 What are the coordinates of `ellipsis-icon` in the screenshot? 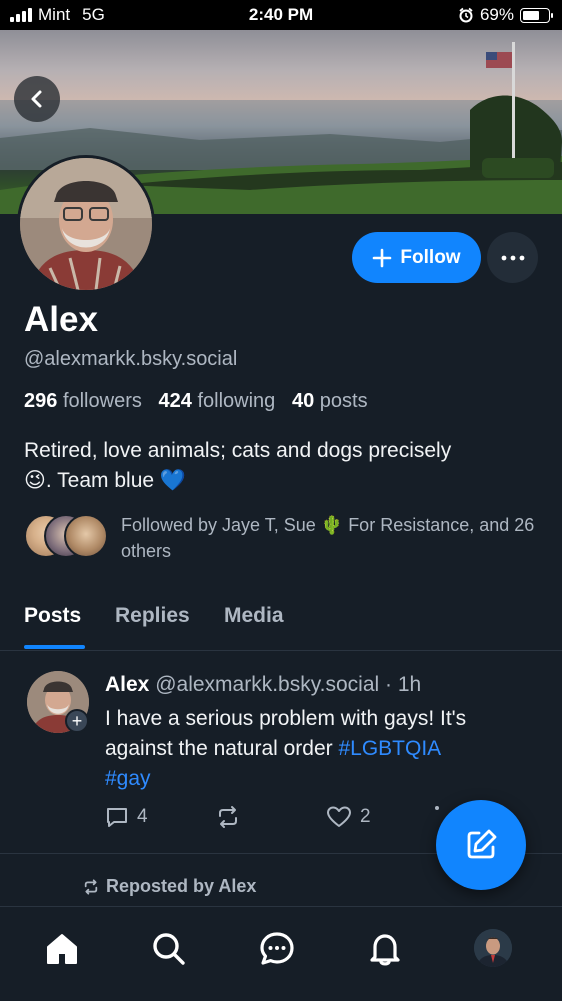 It's located at (512, 257).